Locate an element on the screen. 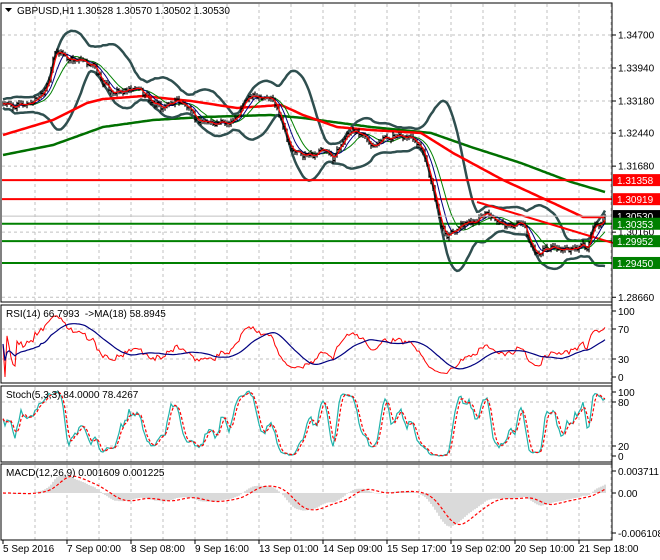  stoch-label: Stoch(5,3,3) 84.0000 78.4267 is located at coordinates (72, 395).